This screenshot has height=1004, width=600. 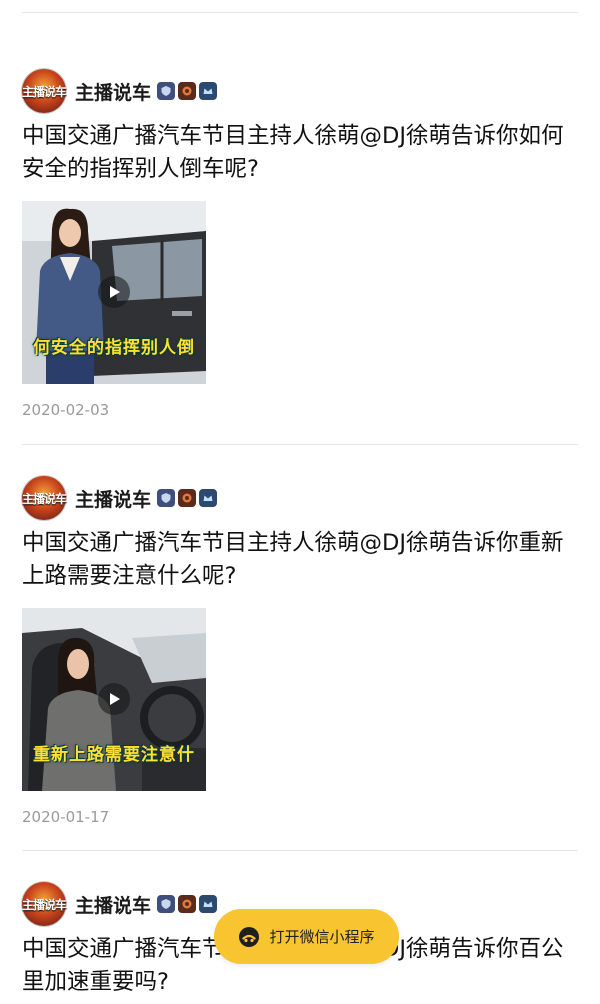 I want to click on video-thumbnail: 重新上路需要注意什, so click(x=114, y=699).